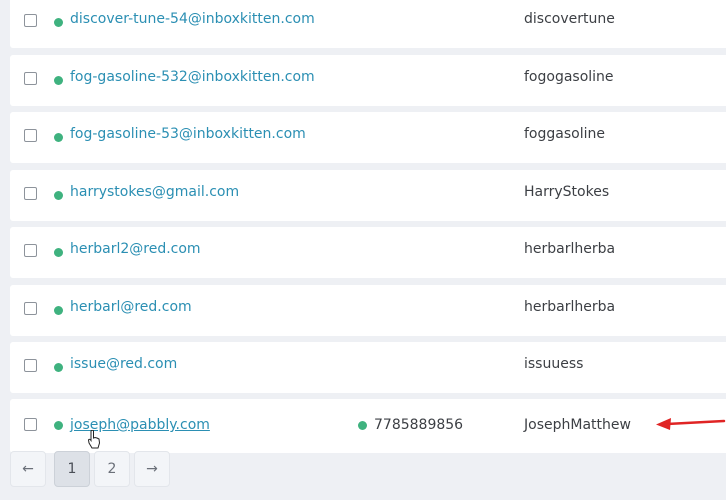 The width and height of the screenshot is (726, 500). Describe the element at coordinates (691, 424) in the screenshot. I see `red-arrow-icon` at that location.